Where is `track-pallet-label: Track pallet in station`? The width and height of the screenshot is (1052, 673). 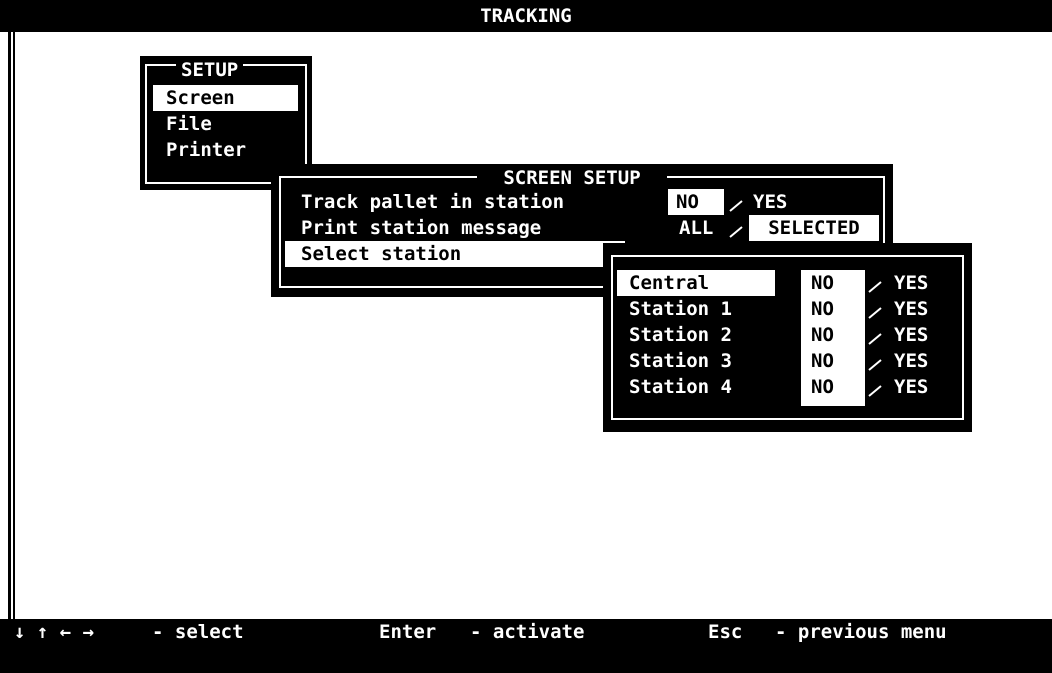
track-pallet-label: Track pallet in station is located at coordinates (433, 202).